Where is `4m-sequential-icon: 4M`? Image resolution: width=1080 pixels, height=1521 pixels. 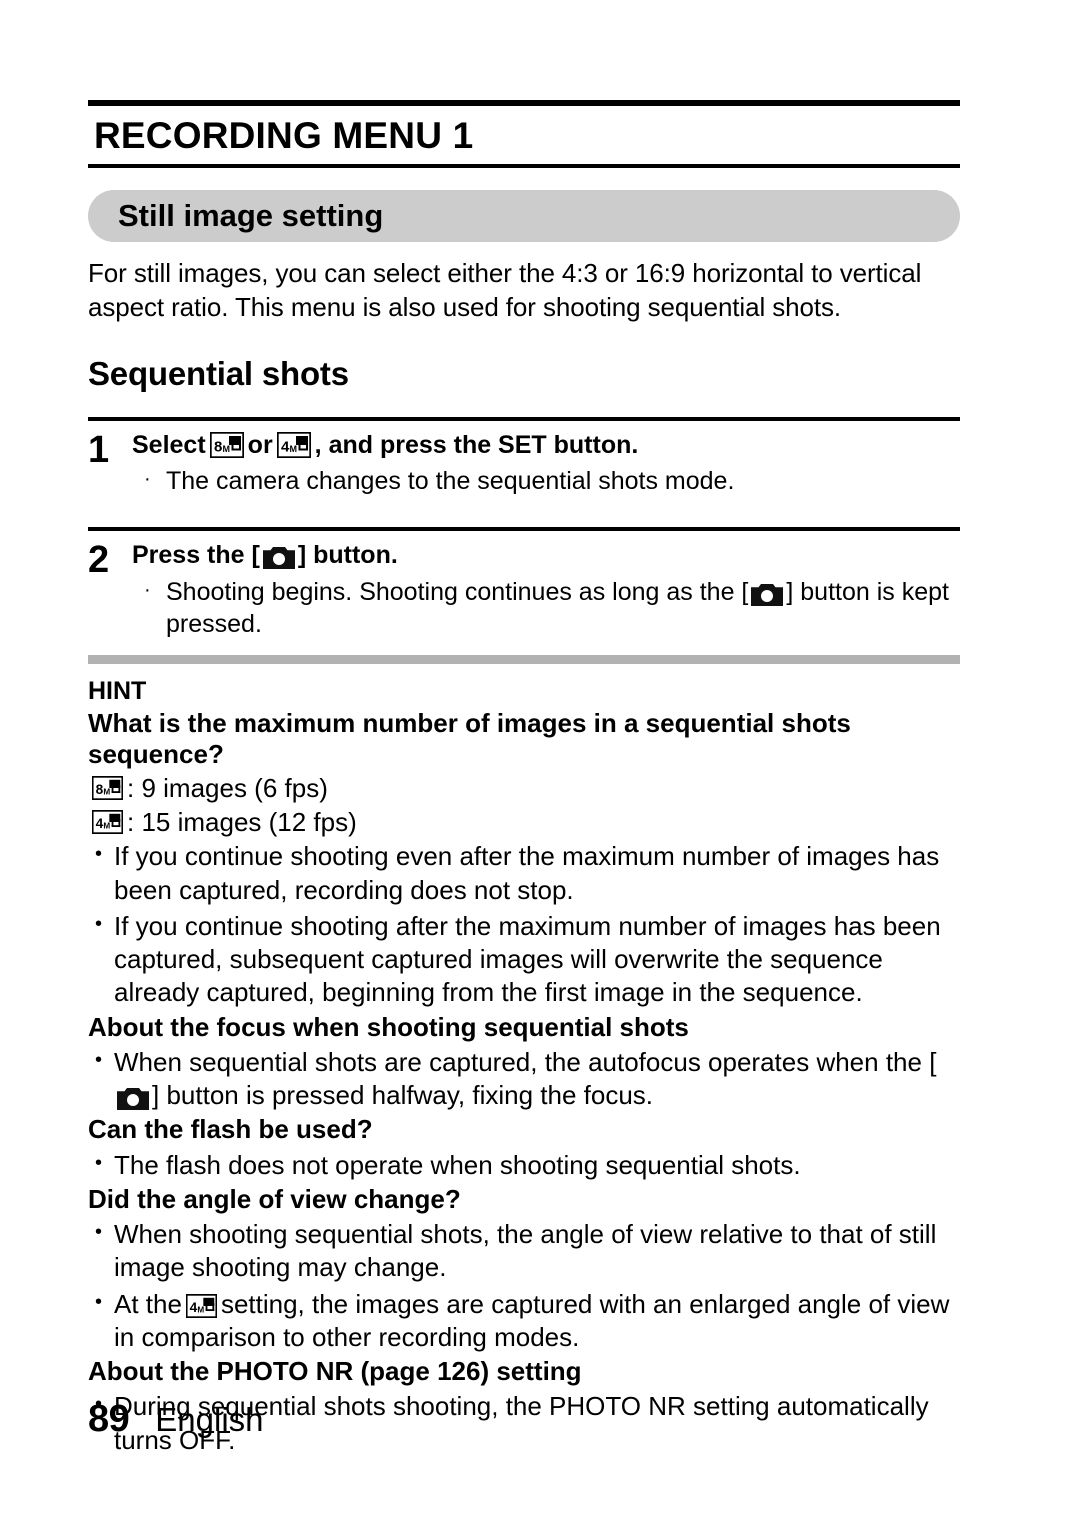 4m-sequential-icon: 4M is located at coordinates (201, 1305).